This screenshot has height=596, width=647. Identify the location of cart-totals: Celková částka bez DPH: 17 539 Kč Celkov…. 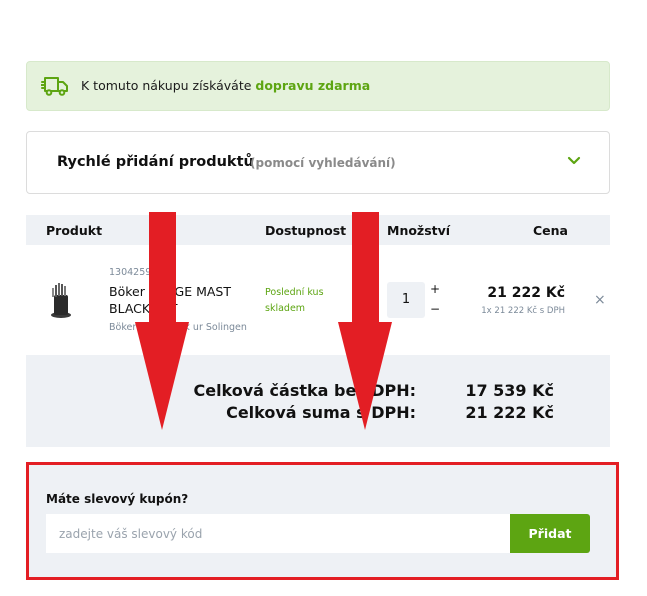
(318, 401).